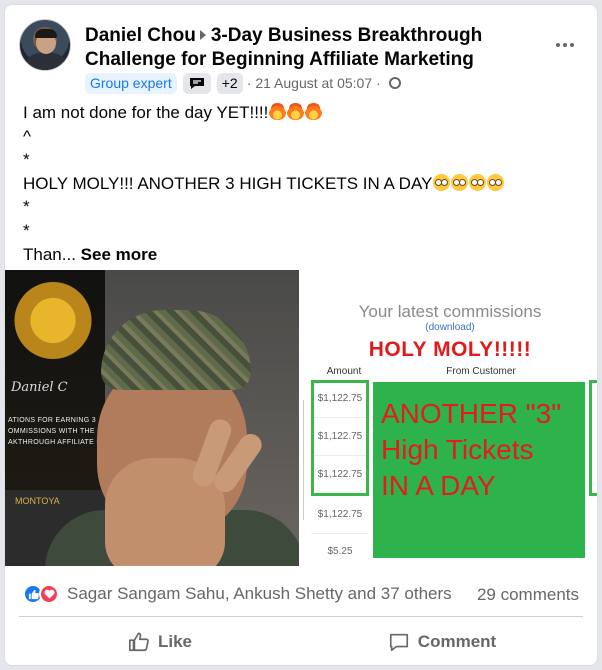 The height and width of the screenshot is (670, 602). What do you see at coordinates (593, 438) in the screenshot?
I see `highlight-border-right` at bounding box center [593, 438].